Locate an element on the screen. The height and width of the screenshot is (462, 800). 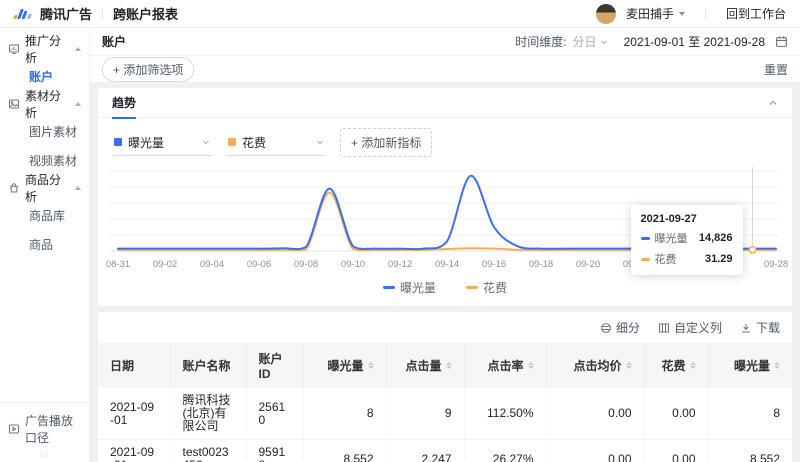
sidebar: 推广分析 账户 素材分析 图片素材 视频素材 商品分析 商品库 商品 广告播放口径 ||| is located at coordinates (45, 245).